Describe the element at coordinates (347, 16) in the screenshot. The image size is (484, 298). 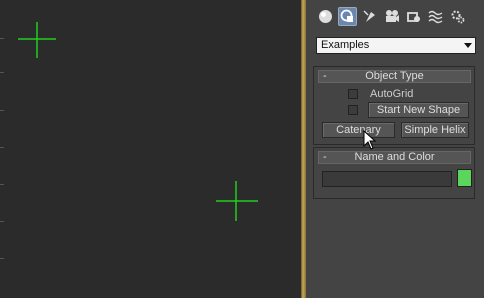
I see `shapes-icon` at that location.